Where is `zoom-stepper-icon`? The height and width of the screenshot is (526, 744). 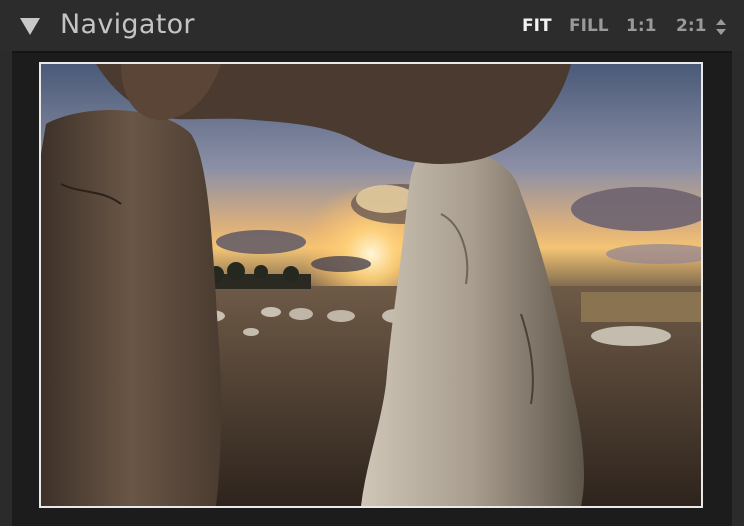 zoom-stepper-icon is located at coordinates (721, 27).